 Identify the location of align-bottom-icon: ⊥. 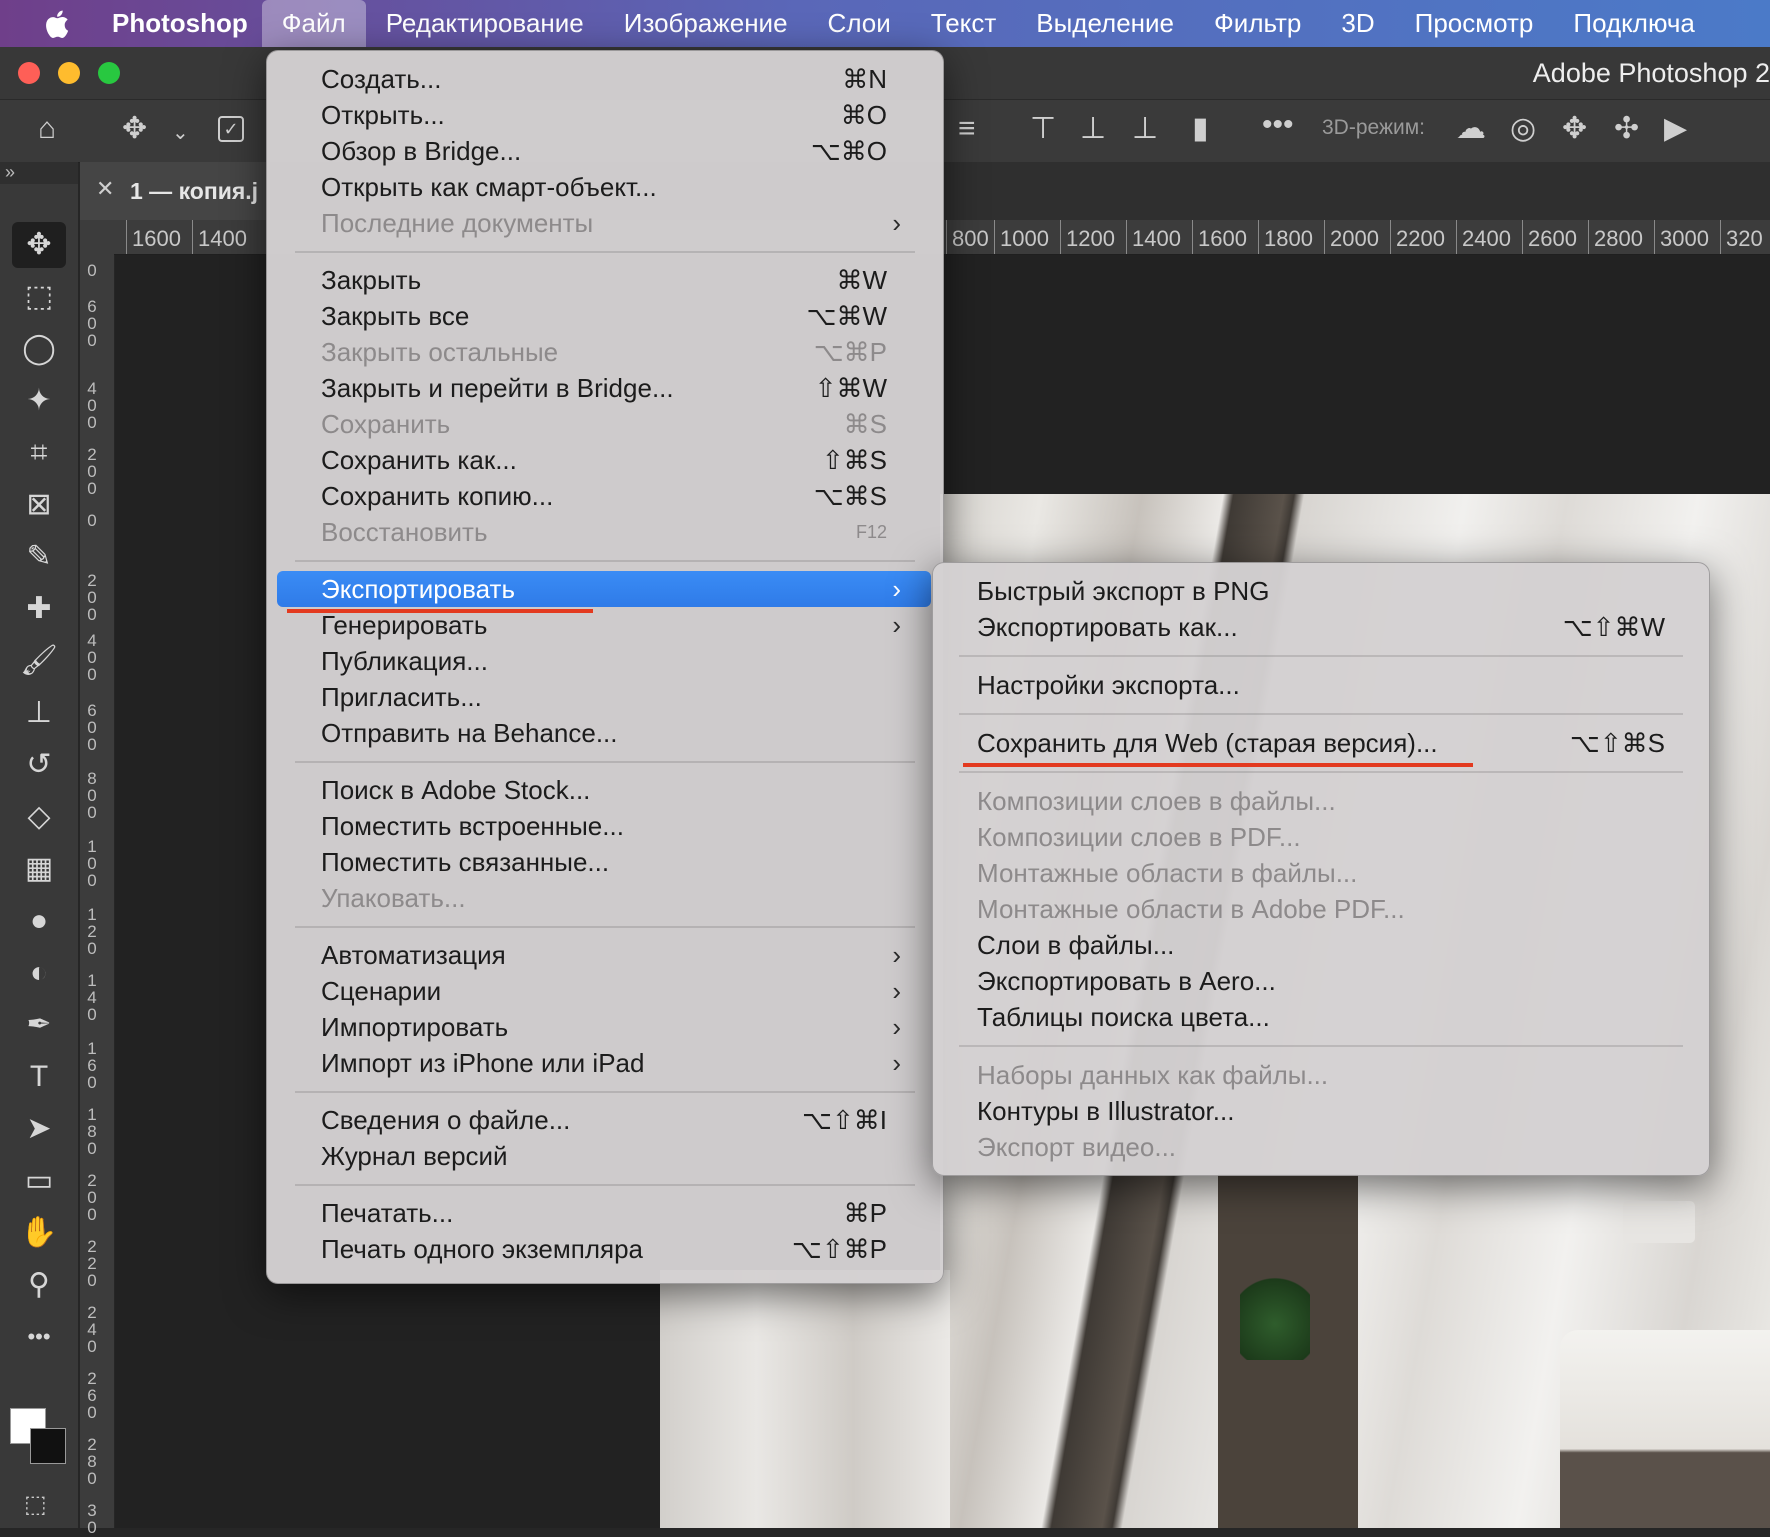
(1145, 129).